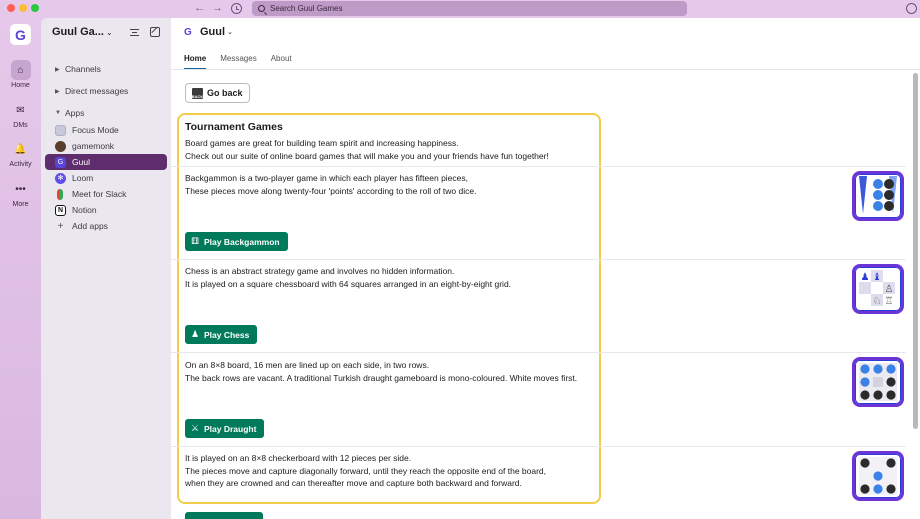 This screenshot has width=920, height=519. What do you see at coordinates (90, 226) in the screenshot?
I see `sidebar-item-label: Add apps` at bounding box center [90, 226].